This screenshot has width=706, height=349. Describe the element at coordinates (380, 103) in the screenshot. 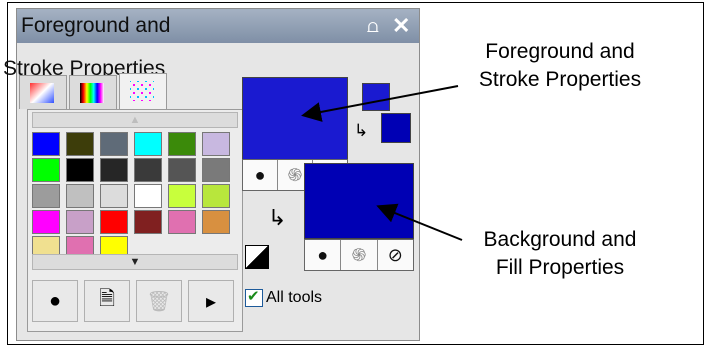

I see `arrow-foreground` at that location.